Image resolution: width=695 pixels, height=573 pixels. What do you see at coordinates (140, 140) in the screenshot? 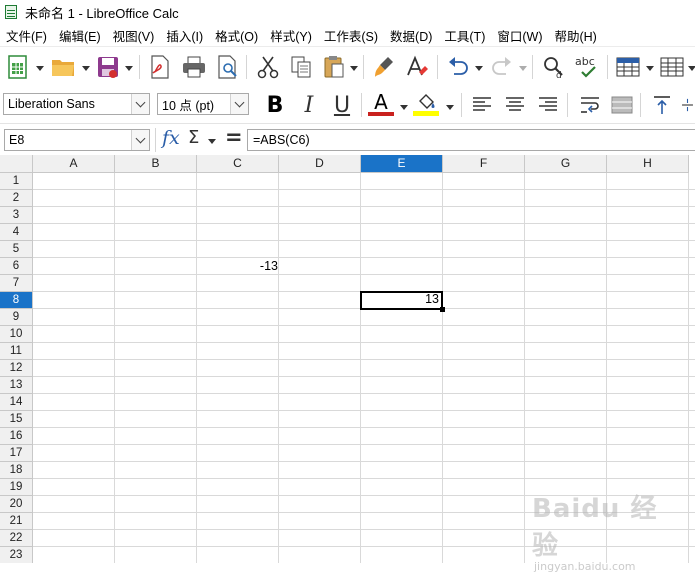
I see `name-box-dropdown-button` at bounding box center [140, 140].